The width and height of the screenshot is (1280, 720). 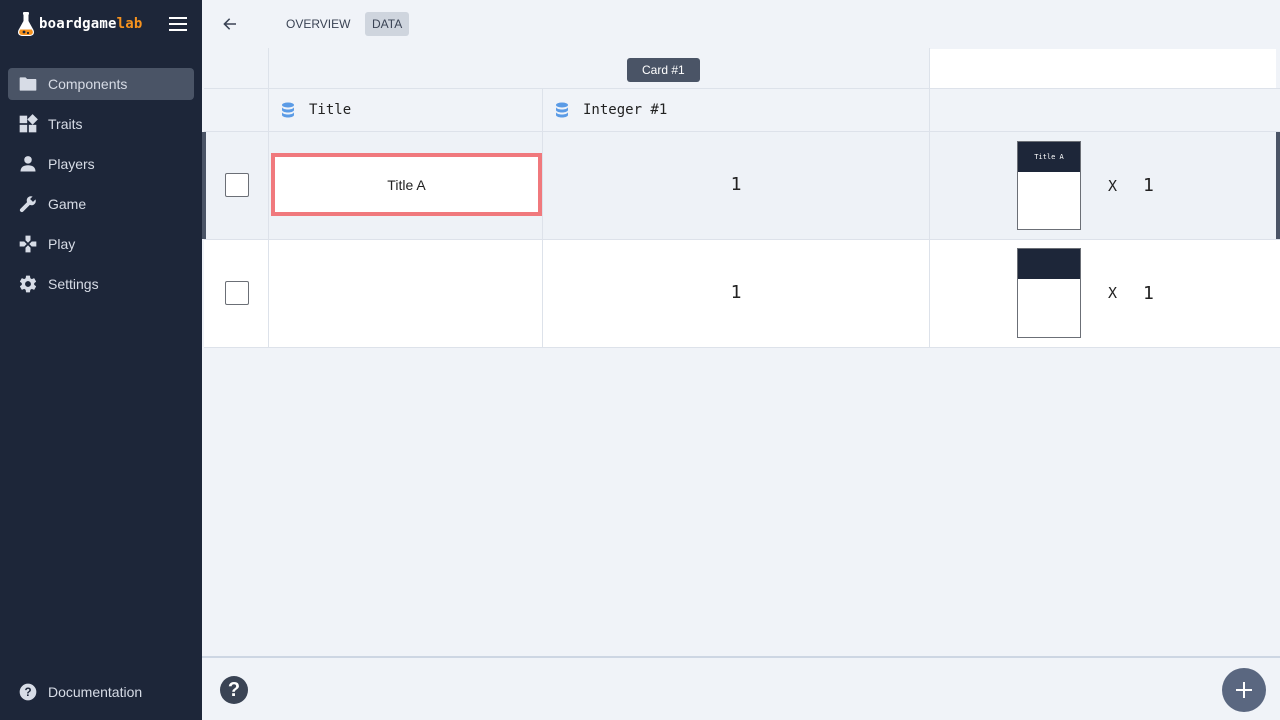 What do you see at coordinates (101, 164) in the screenshot?
I see `sidebar-item-players: Players` at bounding box center [101, 164].